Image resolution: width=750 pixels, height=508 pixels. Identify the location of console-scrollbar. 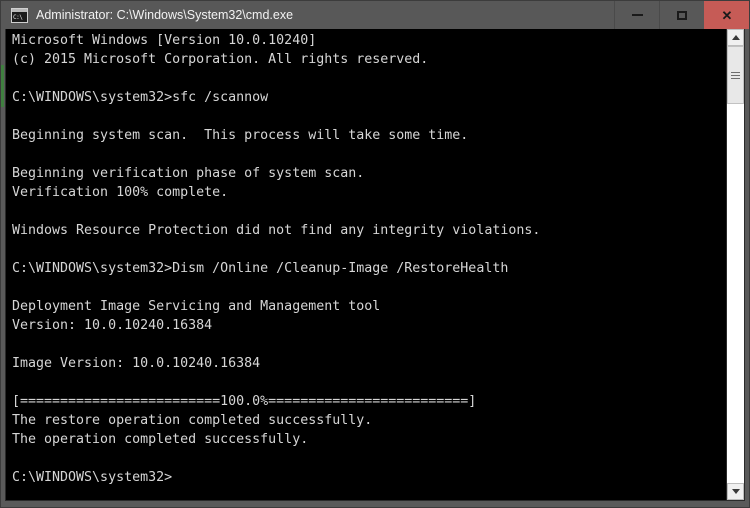
(735, 264).